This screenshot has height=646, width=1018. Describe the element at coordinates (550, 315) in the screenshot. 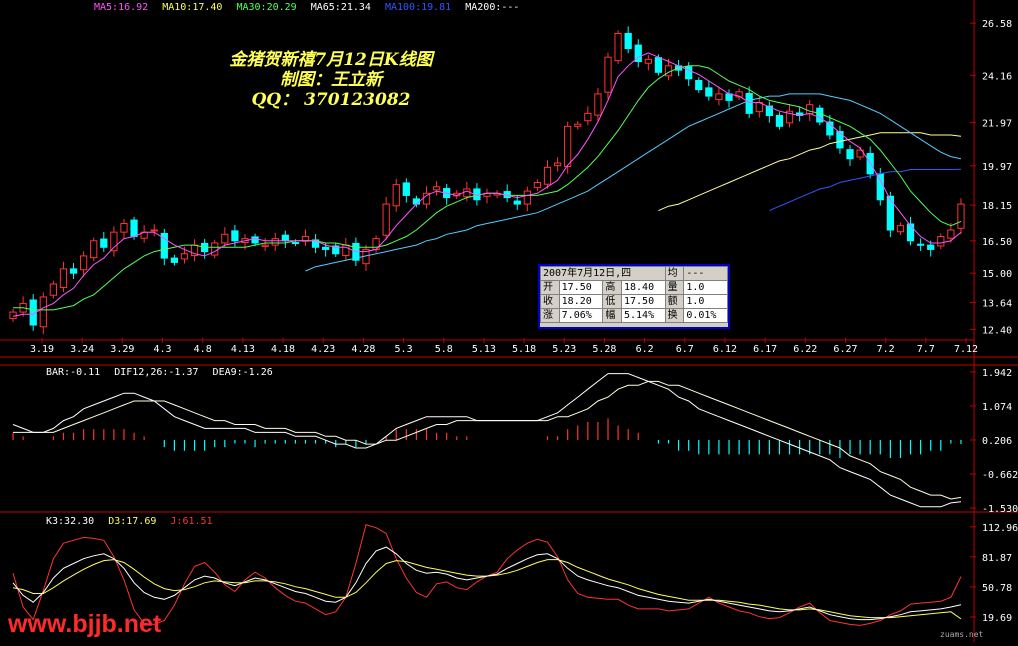

I see `info-label: 涨` at that location.